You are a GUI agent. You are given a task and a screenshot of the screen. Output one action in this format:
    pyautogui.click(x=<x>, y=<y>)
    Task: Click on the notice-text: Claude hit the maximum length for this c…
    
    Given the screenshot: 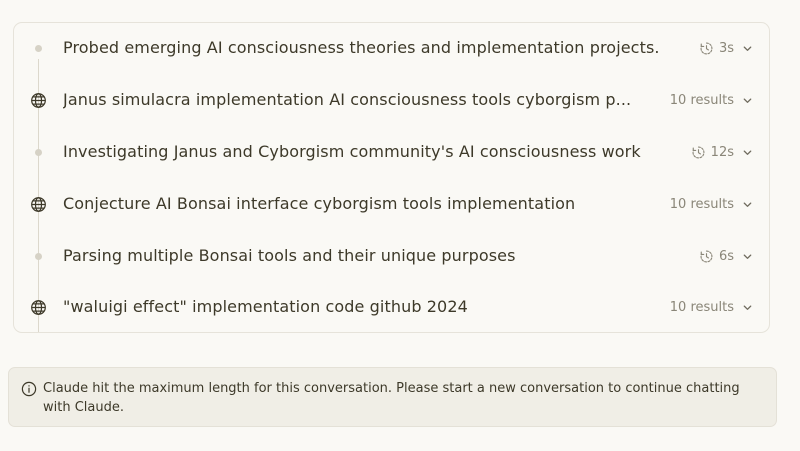 What is the action you would take?
    pyautogui.click(x=391, y=398)
    